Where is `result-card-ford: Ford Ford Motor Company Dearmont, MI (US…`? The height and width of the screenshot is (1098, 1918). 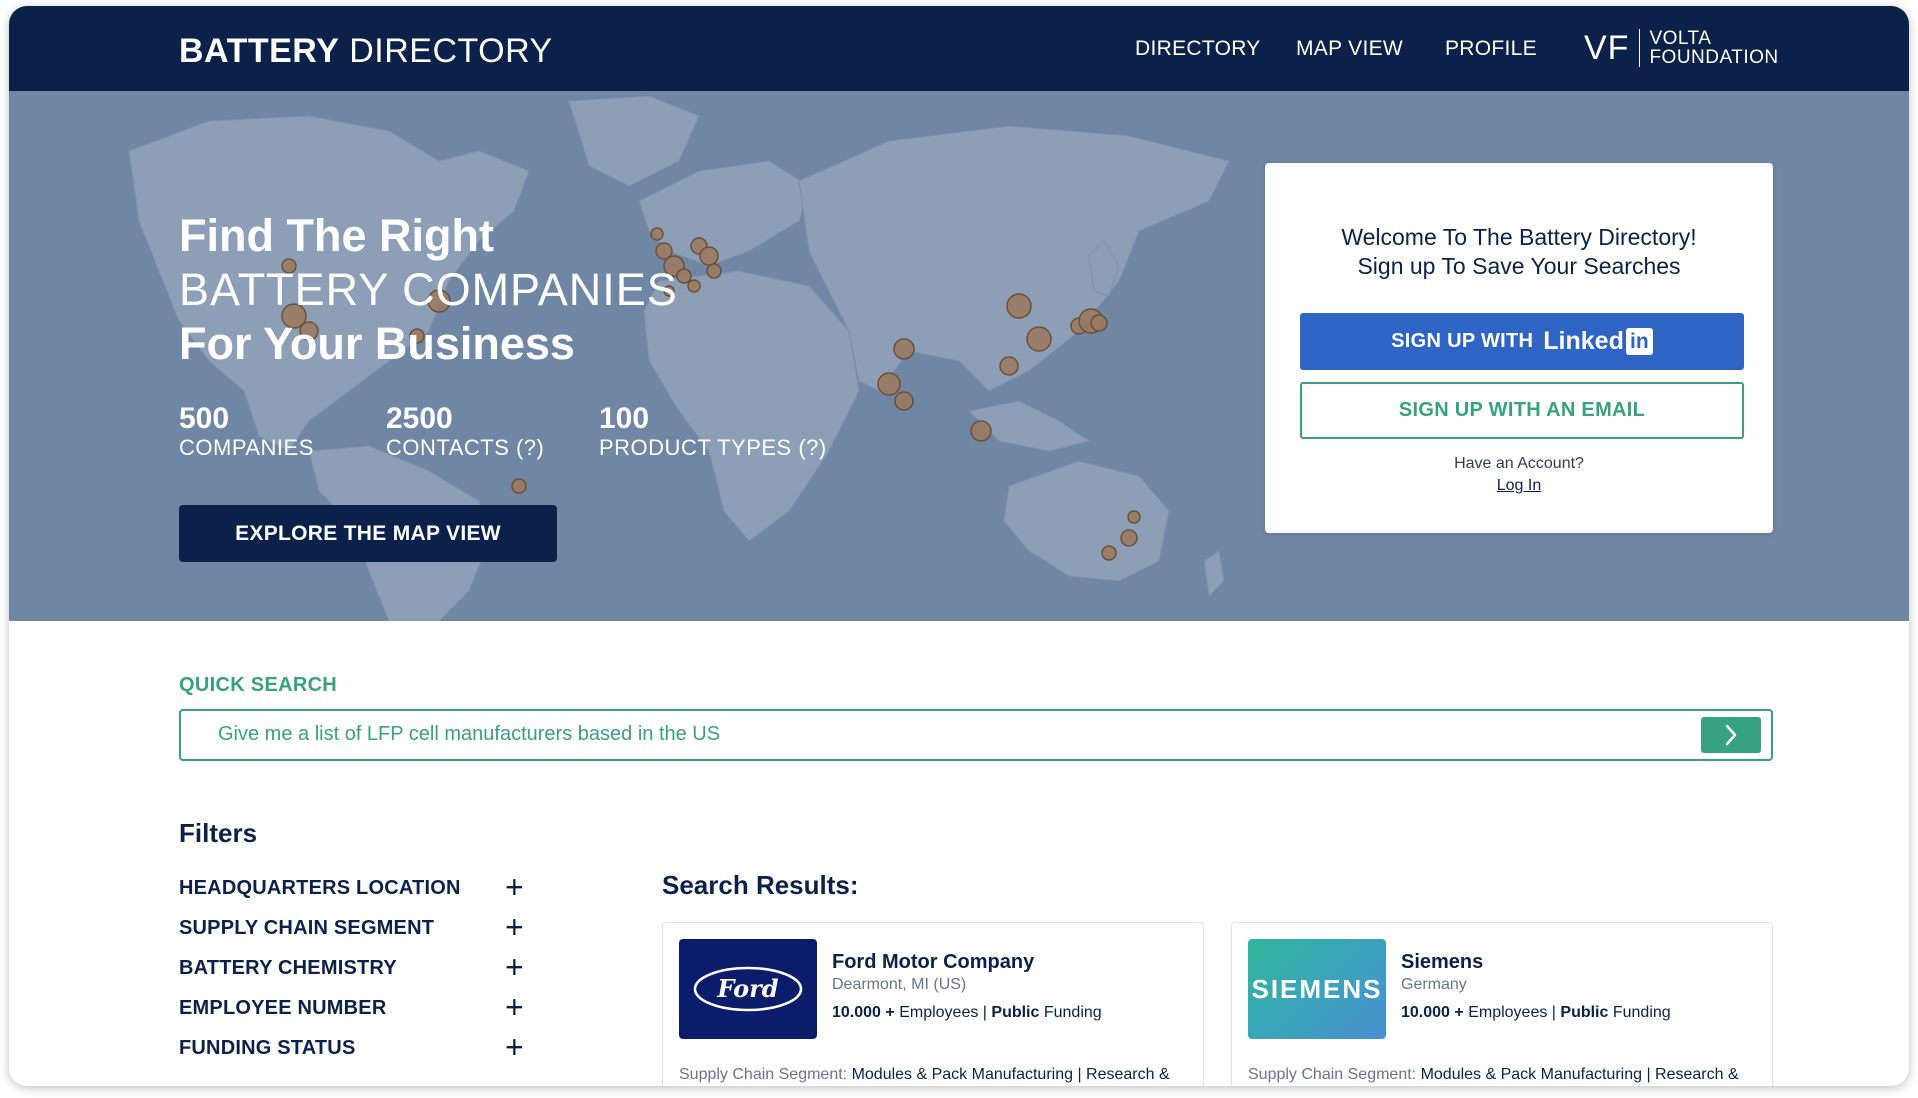
result-card-ford: Ford Ford Motor Company Dearmont, MI (US… is located at coordinates (933, 1004).